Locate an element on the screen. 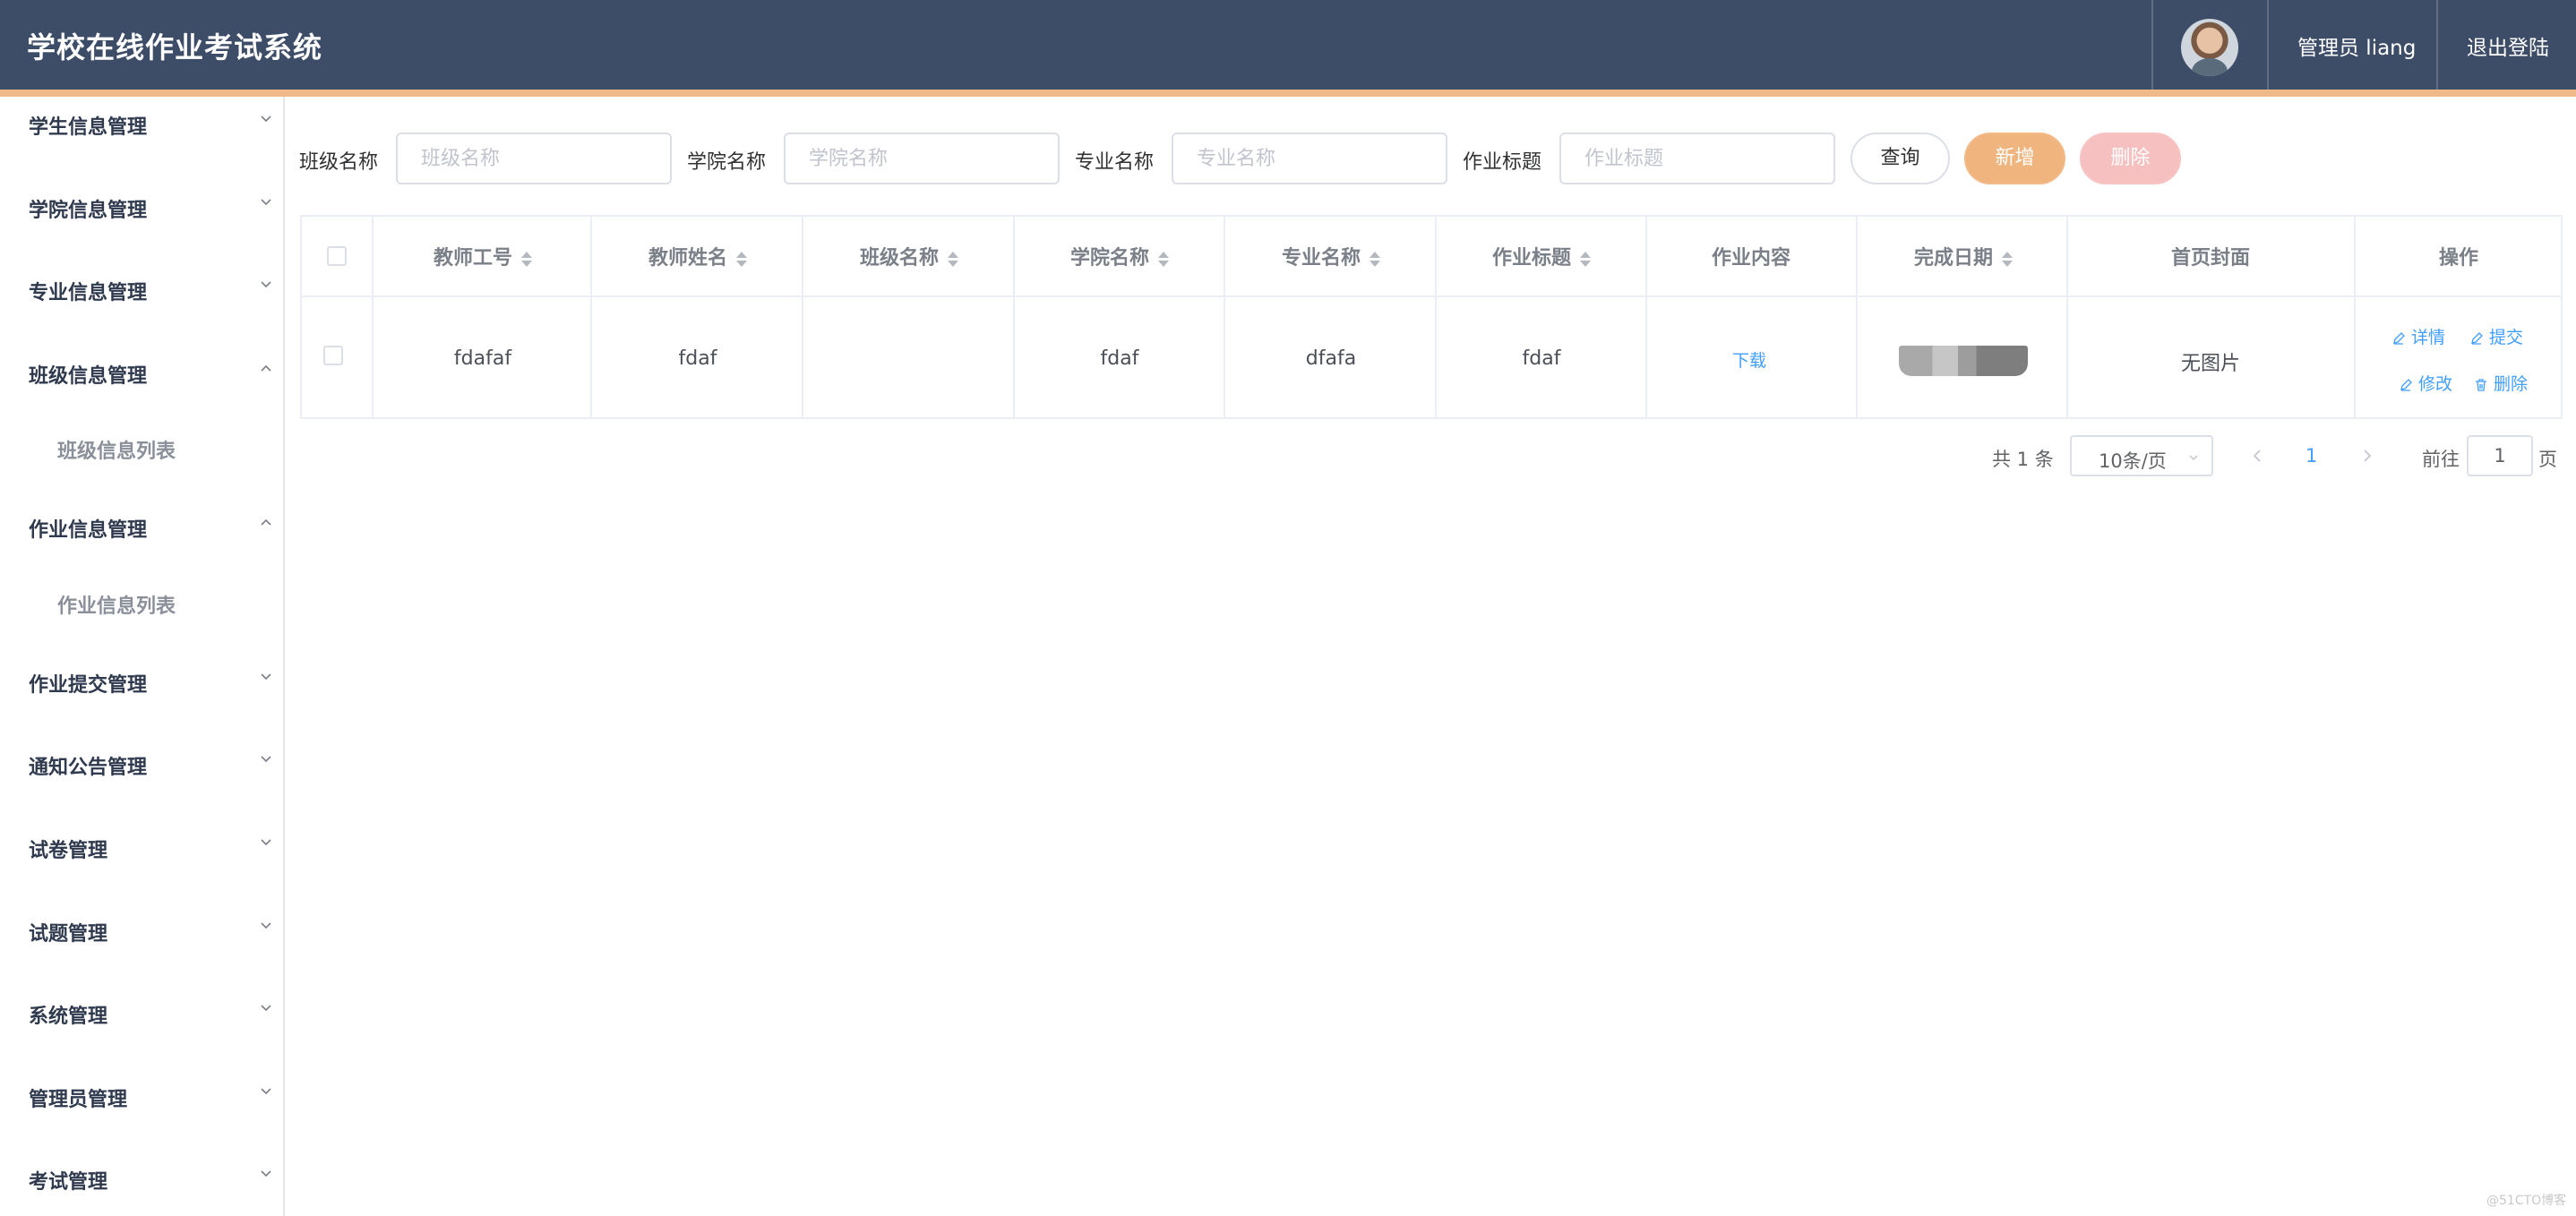 This screenshot has width=2576, height=1216. edit-button: 修改 is located at coordinates (2425, 383).